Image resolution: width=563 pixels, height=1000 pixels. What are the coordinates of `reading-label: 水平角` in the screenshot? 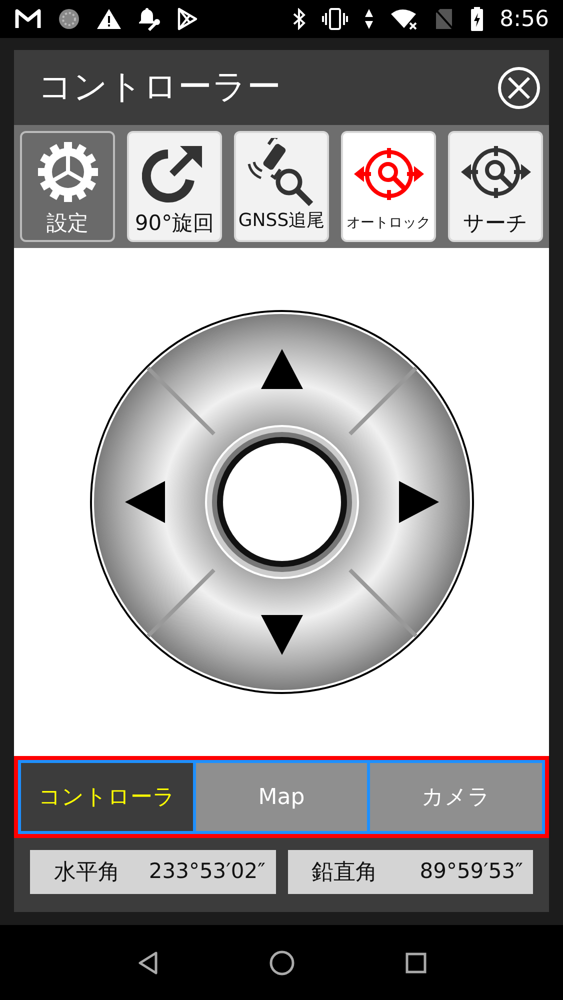 It's located at (87, 872).